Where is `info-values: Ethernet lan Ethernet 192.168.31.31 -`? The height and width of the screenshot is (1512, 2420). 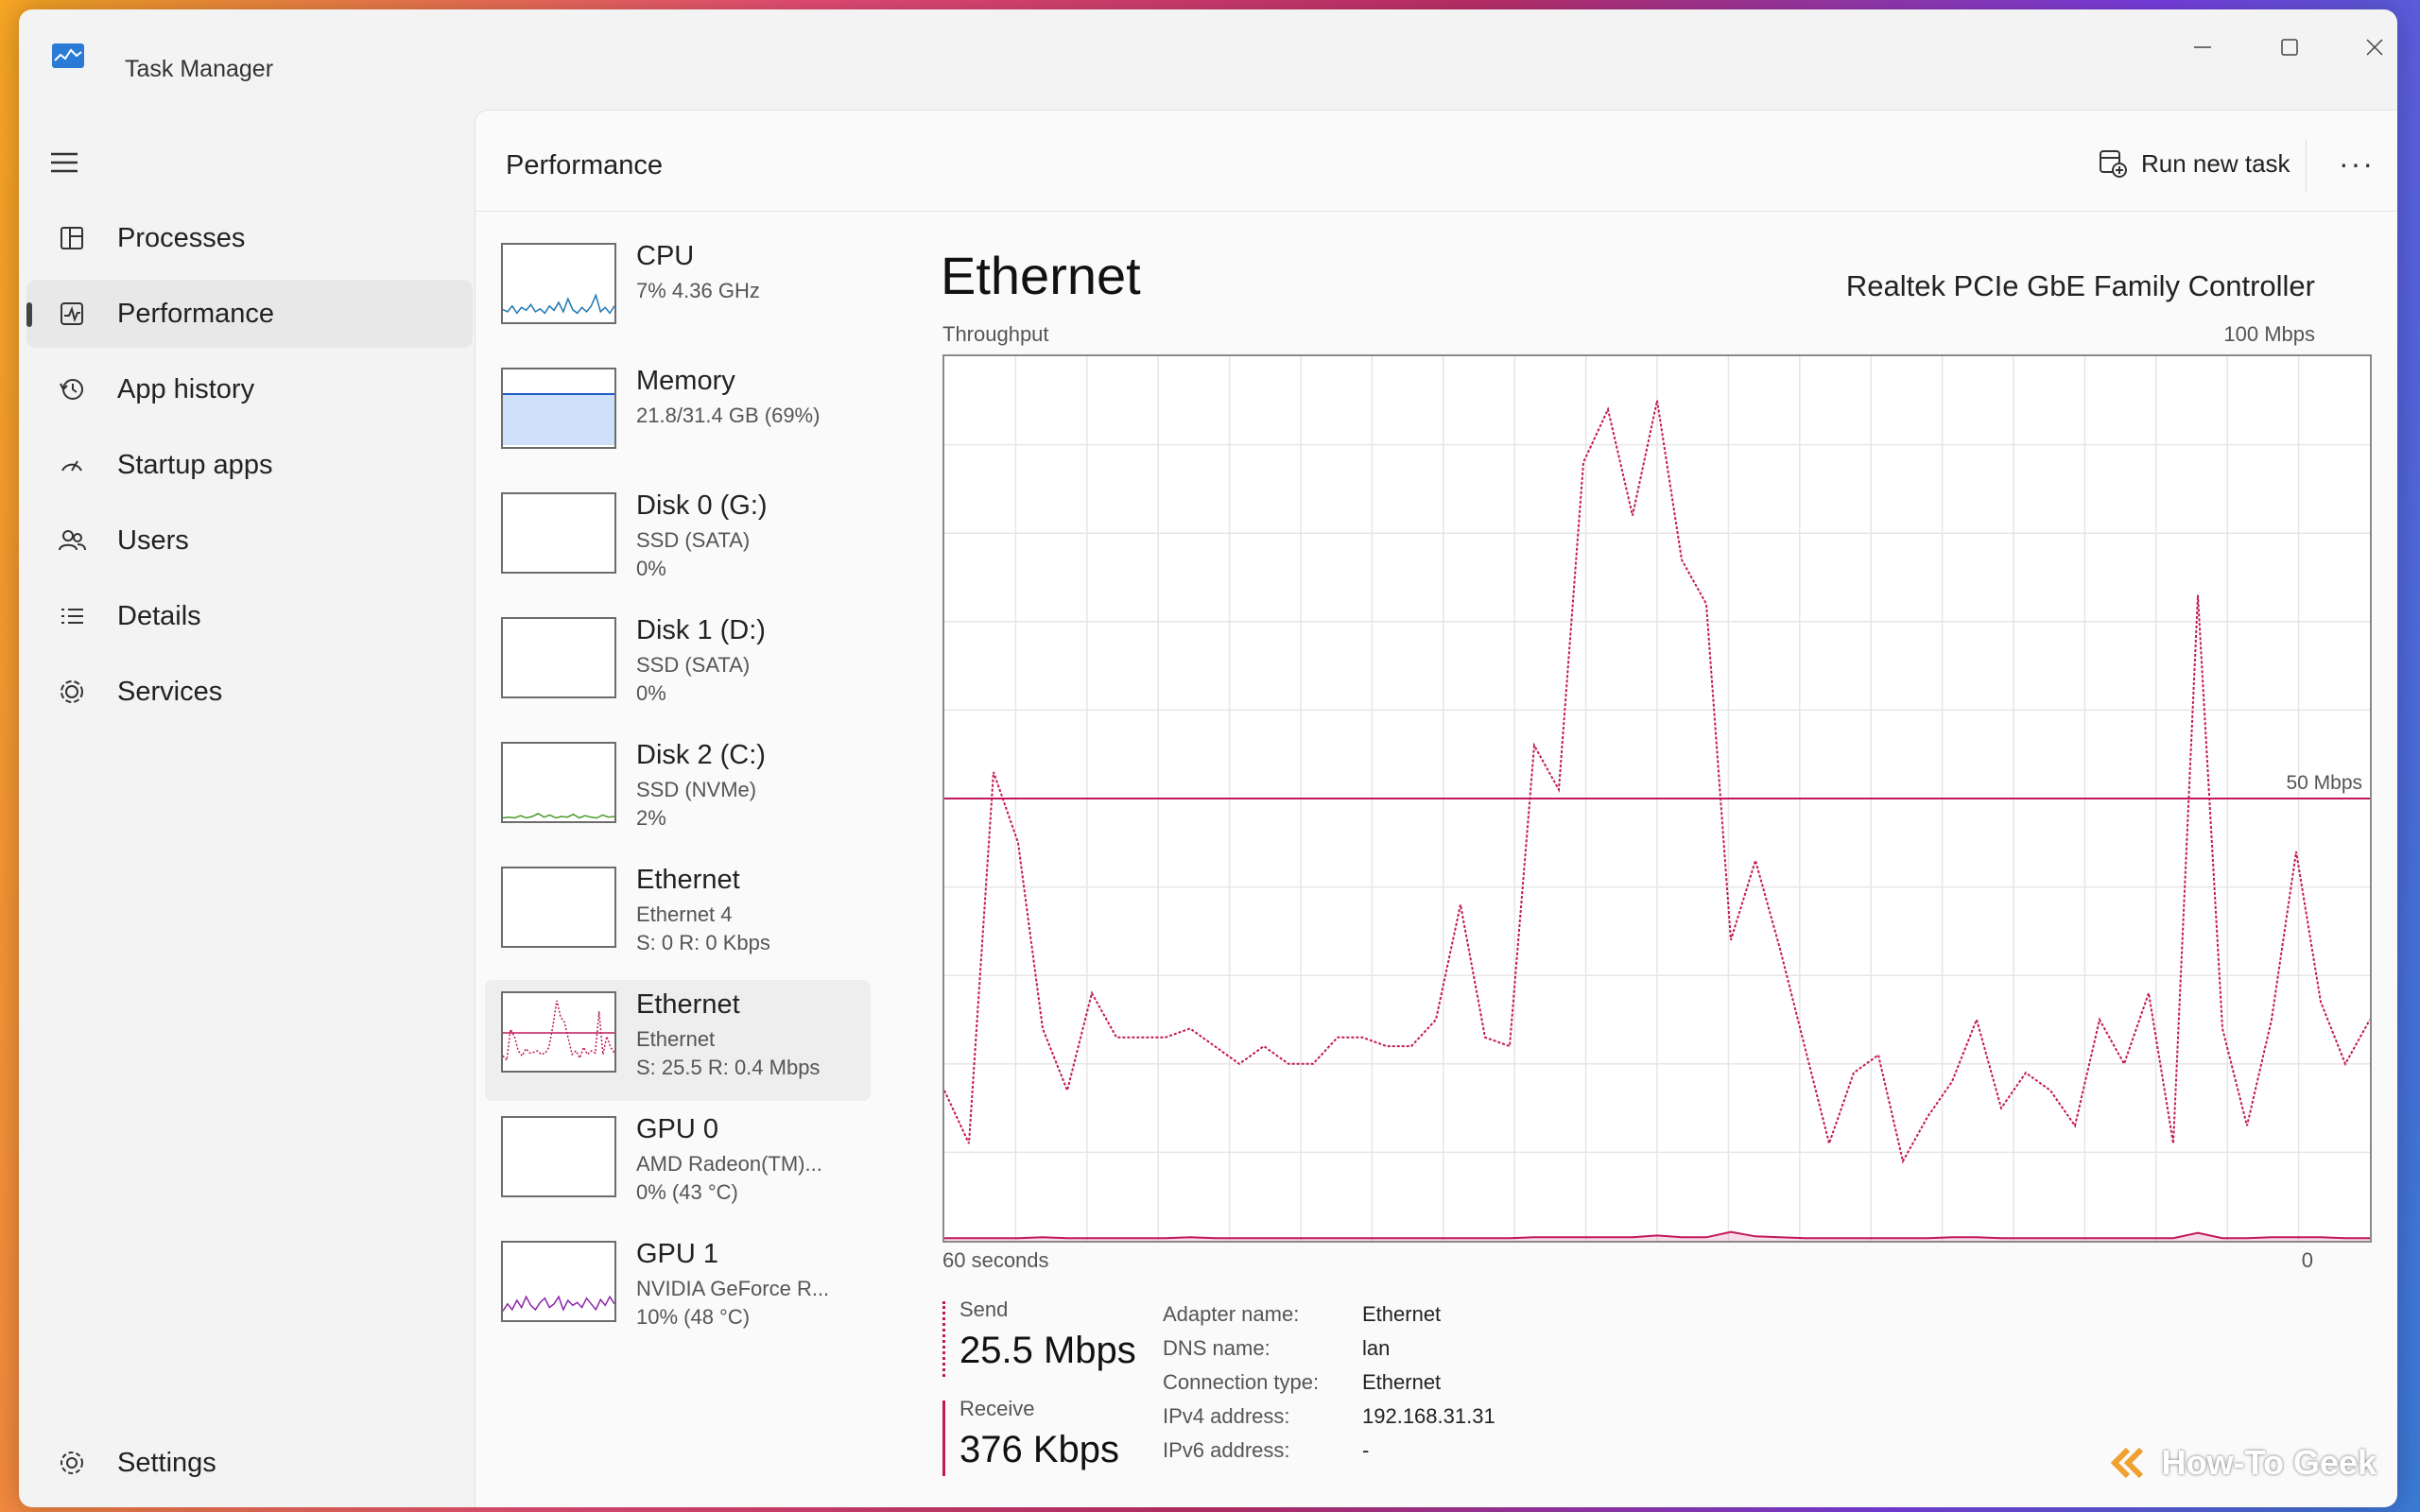 info-values: Ethernet lan Ethernet 192.168.31.31 - is located at coordinates (1428, 1382).